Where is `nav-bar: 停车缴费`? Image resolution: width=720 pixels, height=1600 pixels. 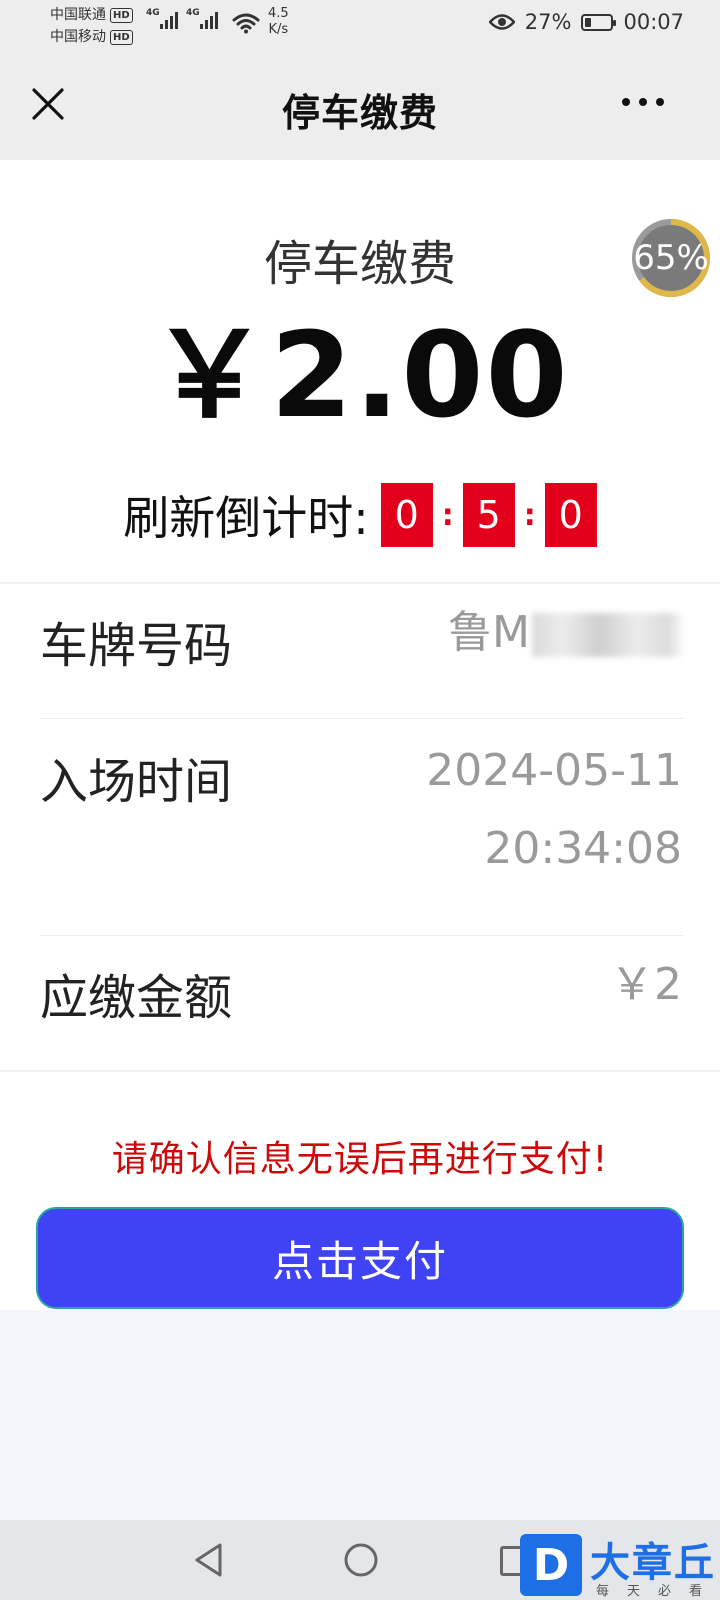
nav-bar: 停车缴费 is located at coordinates (360, 106).